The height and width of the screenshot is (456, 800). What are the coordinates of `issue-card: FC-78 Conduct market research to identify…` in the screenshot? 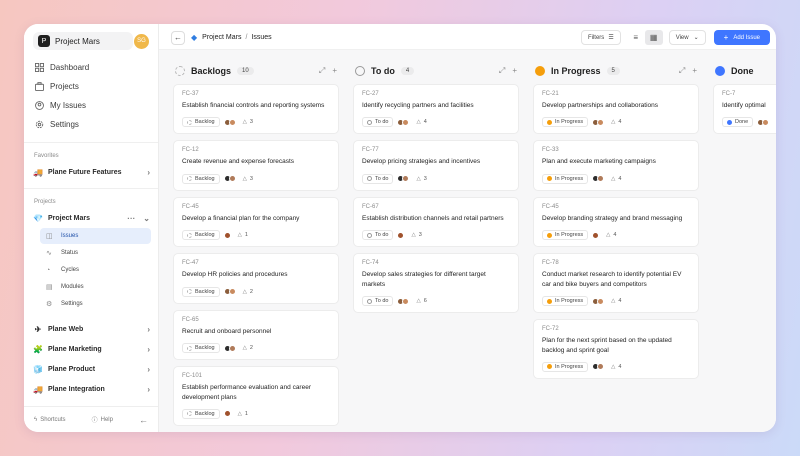 It's located at (616, 283).